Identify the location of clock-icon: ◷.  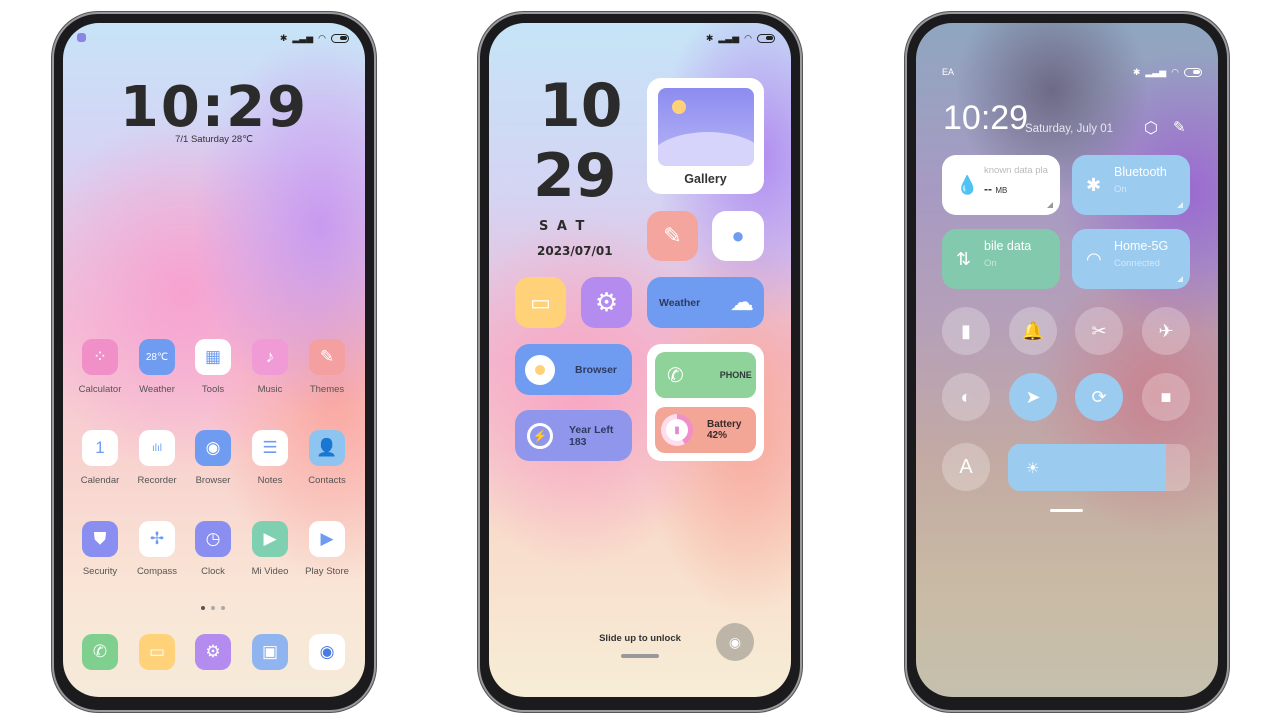
(213, 539).